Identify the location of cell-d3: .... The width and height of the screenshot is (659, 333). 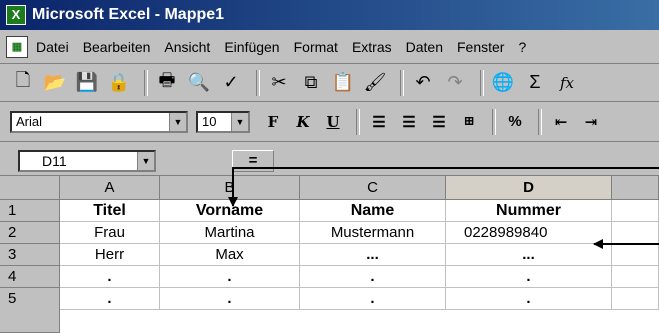
(529, 255).